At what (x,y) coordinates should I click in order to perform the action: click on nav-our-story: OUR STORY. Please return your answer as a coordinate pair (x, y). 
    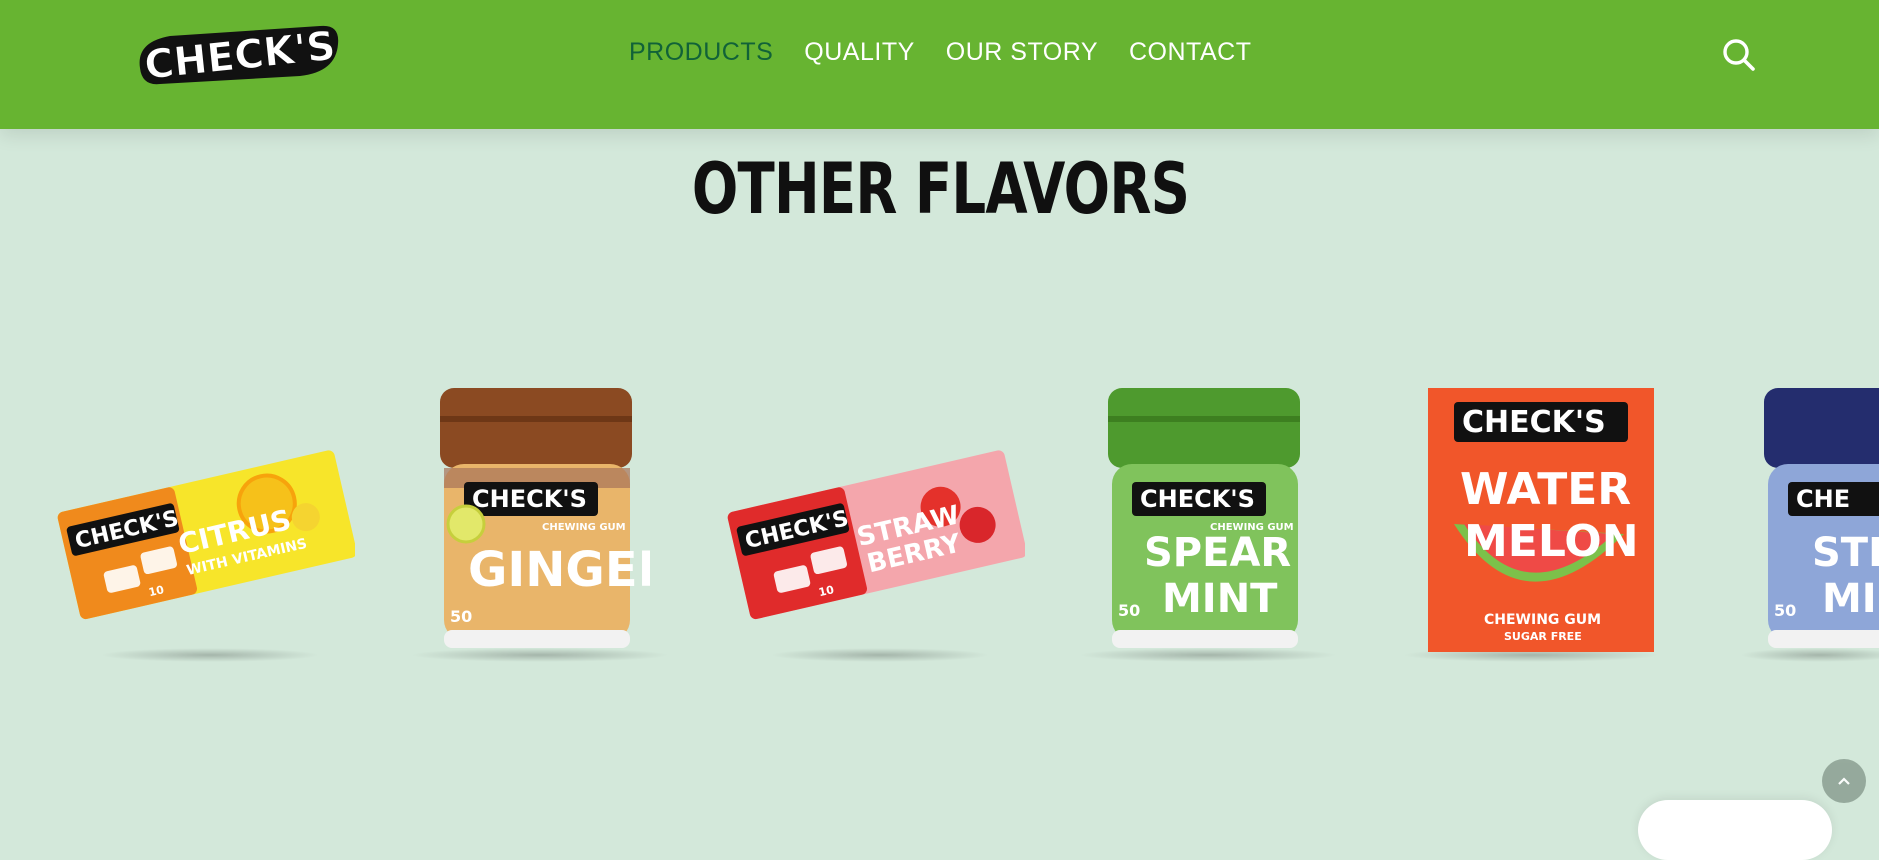
    Looking at the image, I should click on (1022, 52).